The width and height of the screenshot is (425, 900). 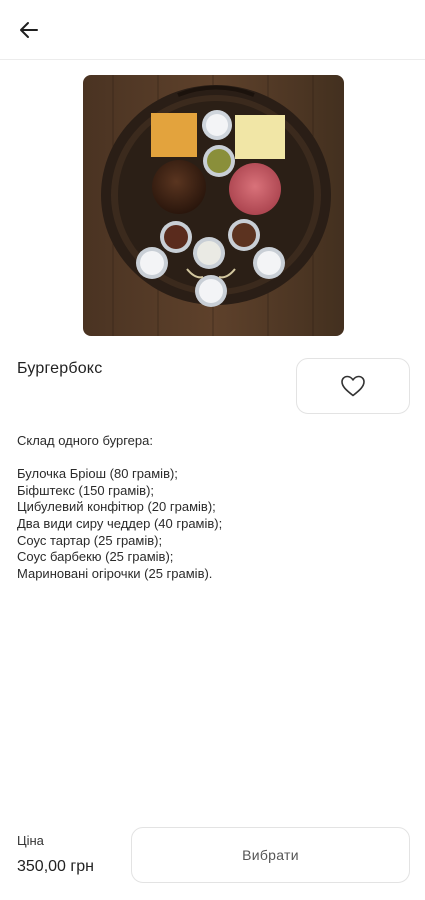 What do you see at coordinates (120, 523) in the screenshot?
I see `ingredient-item: Два види сиру чеддер (40 грамів);` at bounding box center [120, 523].